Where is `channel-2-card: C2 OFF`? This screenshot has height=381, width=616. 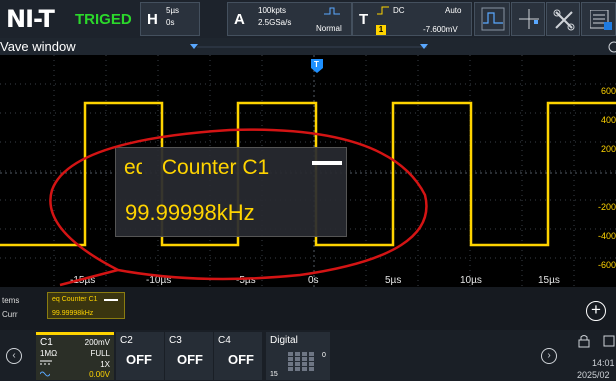 channel-2-card: C2 OFF is located at coordinates (140, 356).